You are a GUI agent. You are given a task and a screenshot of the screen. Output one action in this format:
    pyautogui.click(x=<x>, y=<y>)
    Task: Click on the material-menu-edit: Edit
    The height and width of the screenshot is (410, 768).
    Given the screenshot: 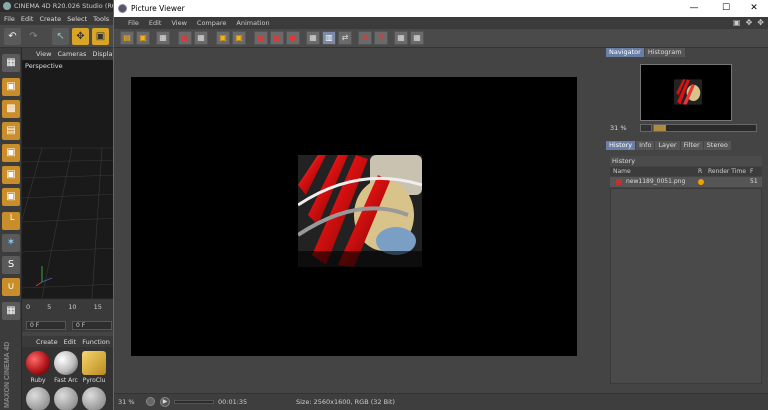 What is the action you would take?
    pyautogui.click(x=70, y=342)
    